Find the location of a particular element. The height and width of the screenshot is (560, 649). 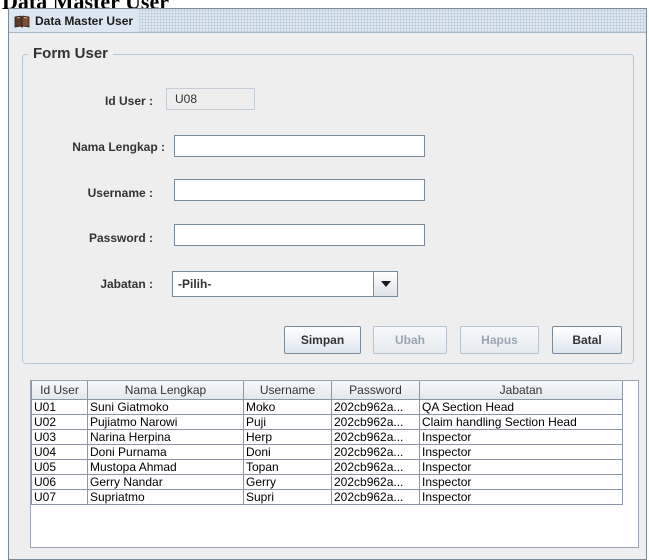

column-header-nama: Nama Lengkap is located at coordinates (165, 390).